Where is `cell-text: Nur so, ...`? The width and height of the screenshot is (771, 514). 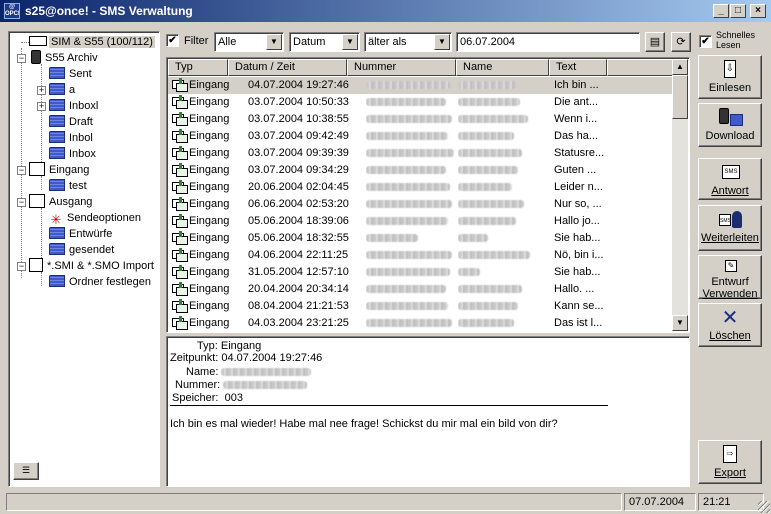 cell-text: Nur so, ... is located at coordinates (578, 204).